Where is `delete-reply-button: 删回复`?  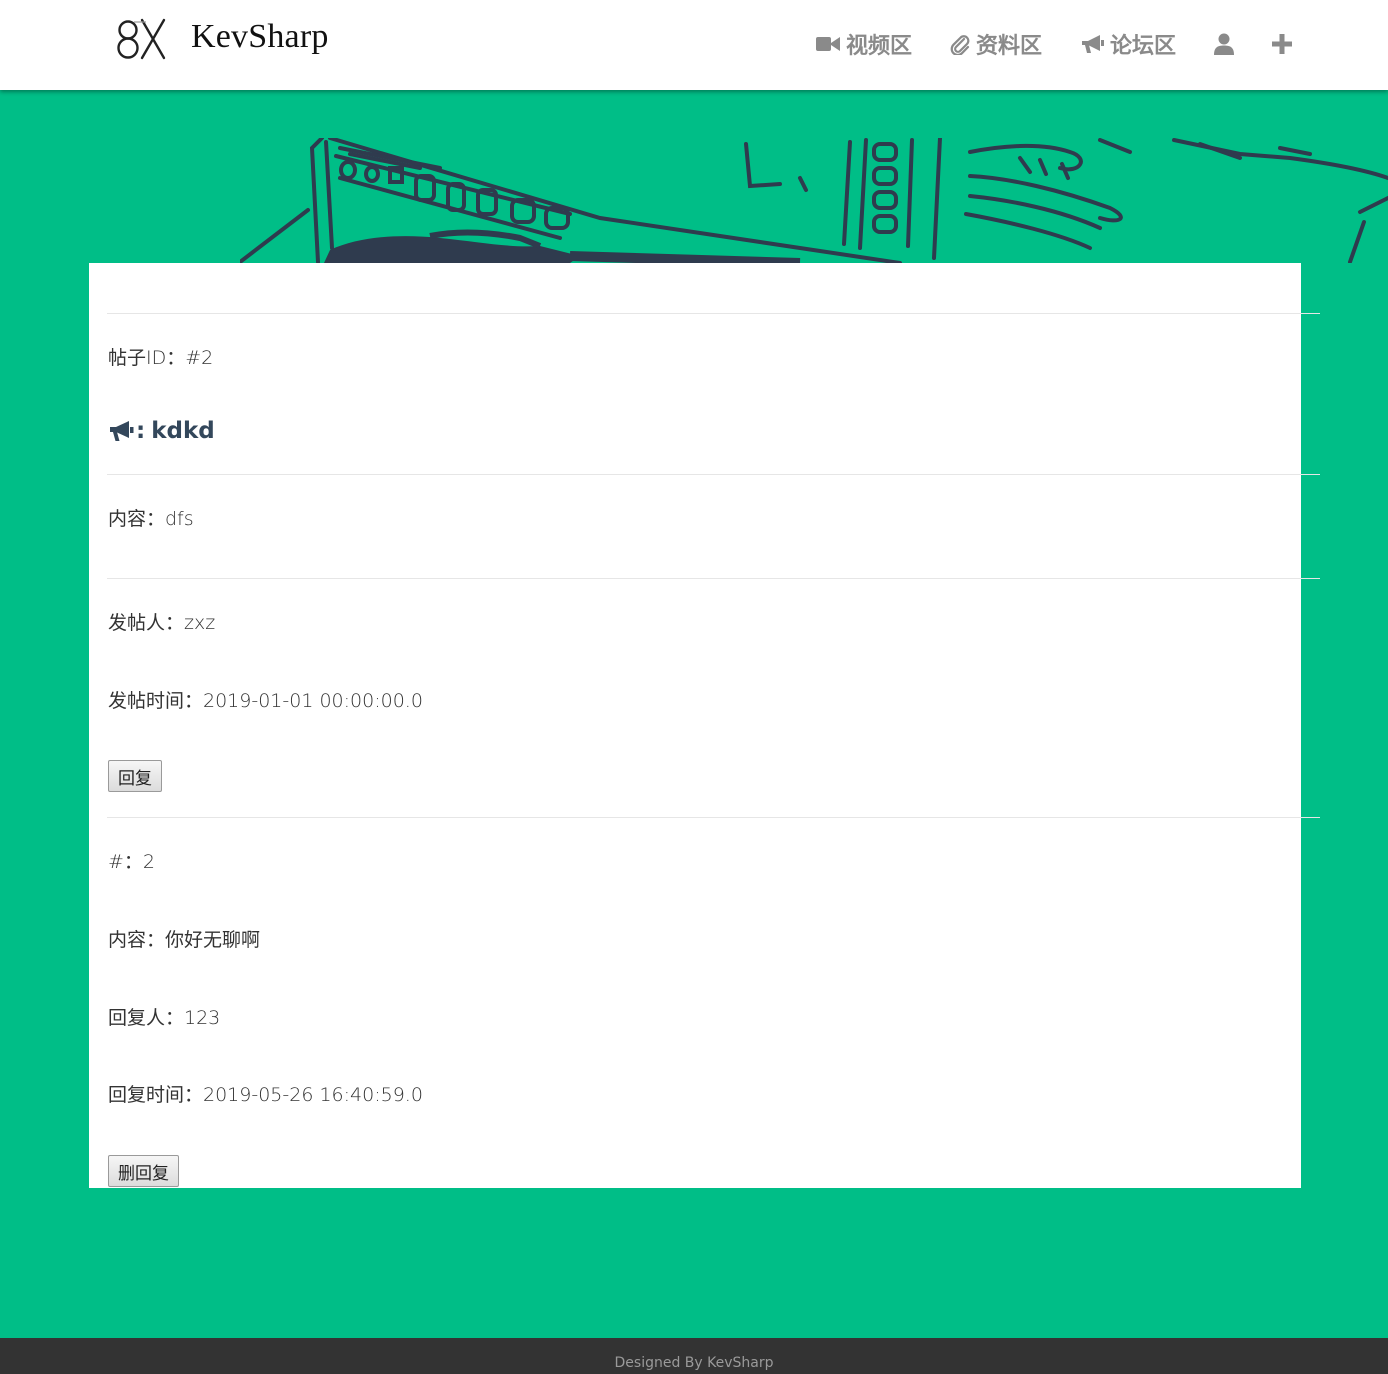 delete-reply-button: 删回复 is located at coordinates (143, 1171).